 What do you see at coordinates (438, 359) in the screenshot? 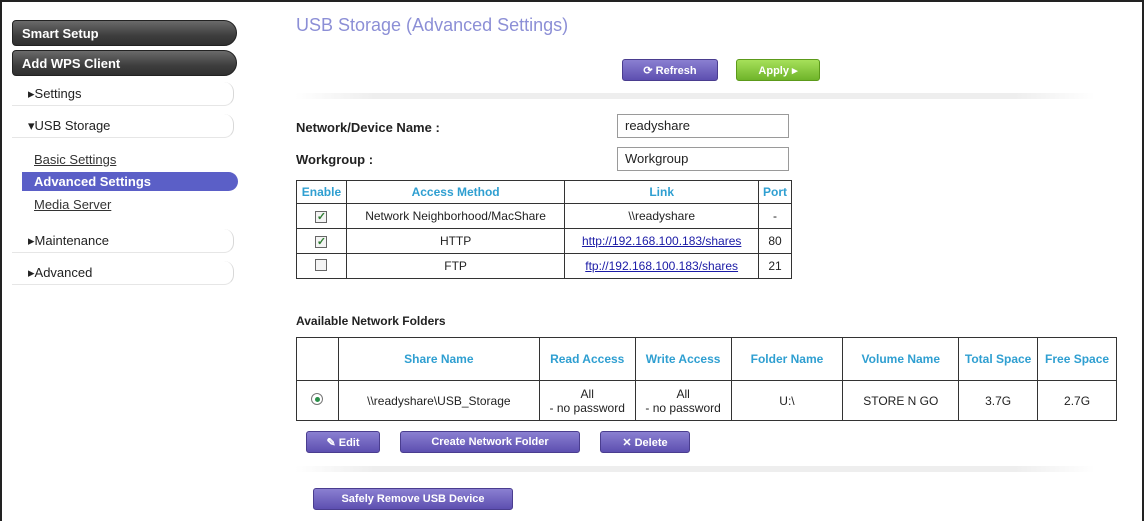
I see `header-share-name: Share Name` at bounding box center [438, 359].